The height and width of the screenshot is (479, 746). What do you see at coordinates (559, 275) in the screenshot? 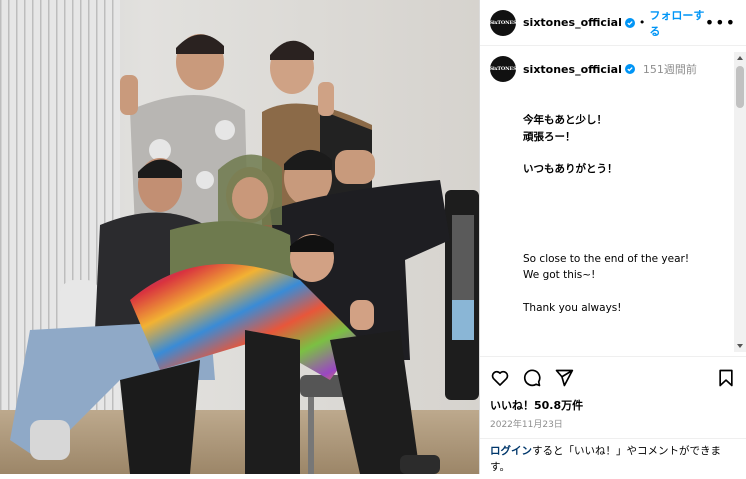
I see `caption-line: We got this~!` at bounding box center [559, 275].